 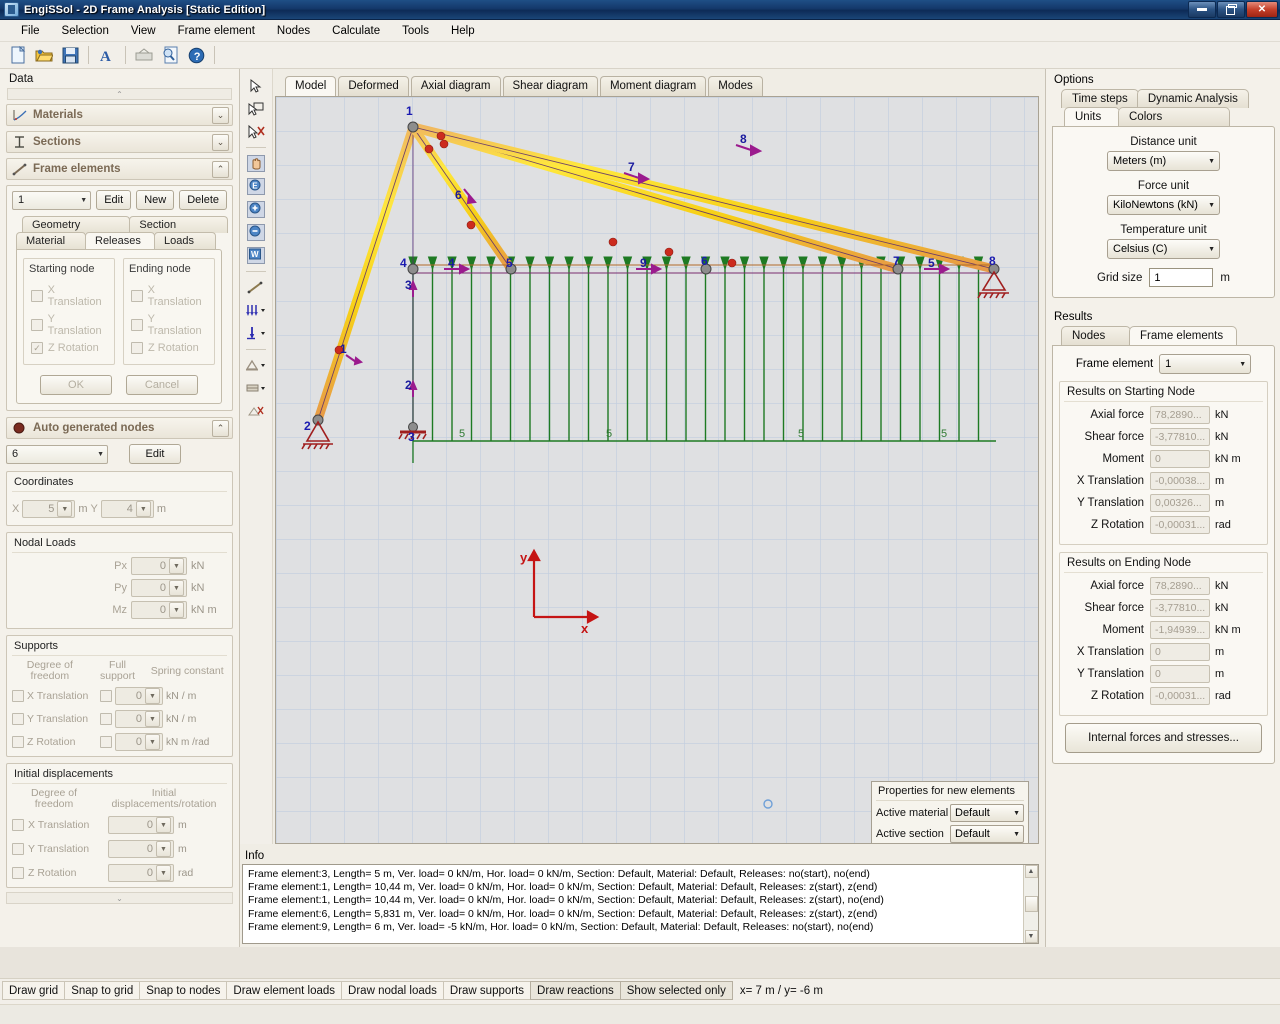 What do you see at coordinates (196, 55) in the screenshot?
I see `help-icon: ?` at bounding box center [196, 55].